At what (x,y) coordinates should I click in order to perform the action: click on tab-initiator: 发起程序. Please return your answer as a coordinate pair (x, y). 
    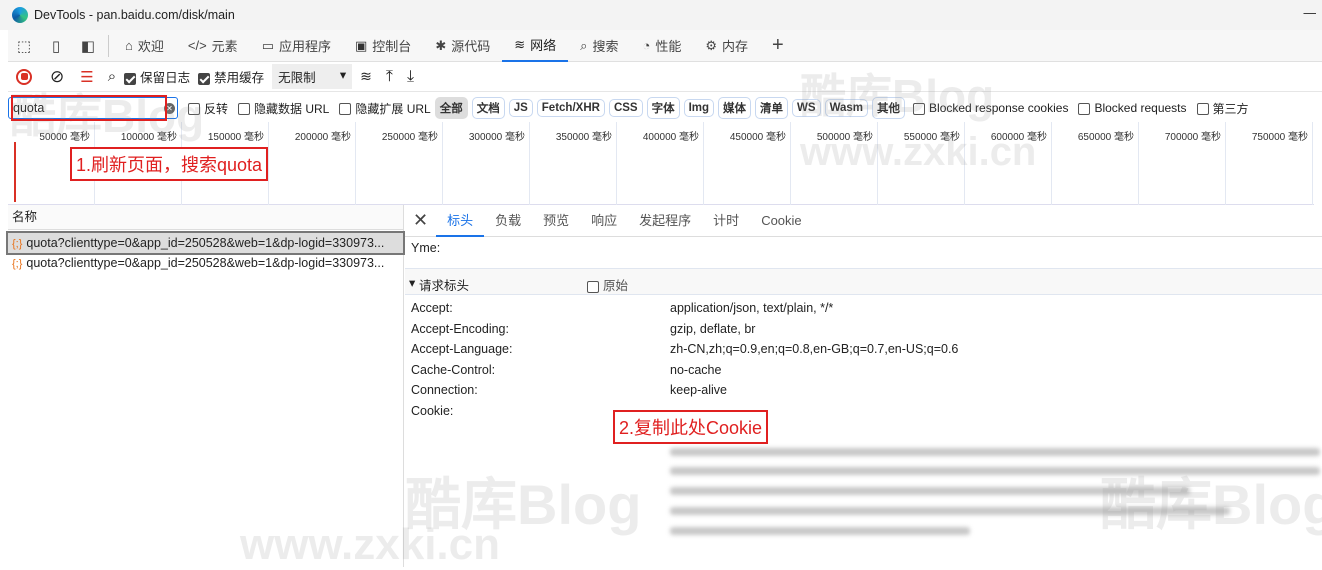
    Looking at the image, I should click on (665, 221).